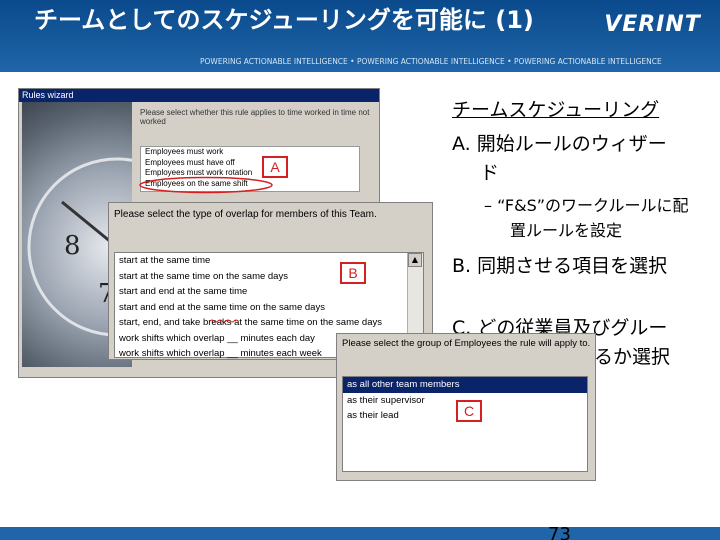 This screenshot has height=540, width=720. Describe the element at coordinates (556, 110) in the screenshot. I see `outline-heading: チームスケジューリング` at that location.